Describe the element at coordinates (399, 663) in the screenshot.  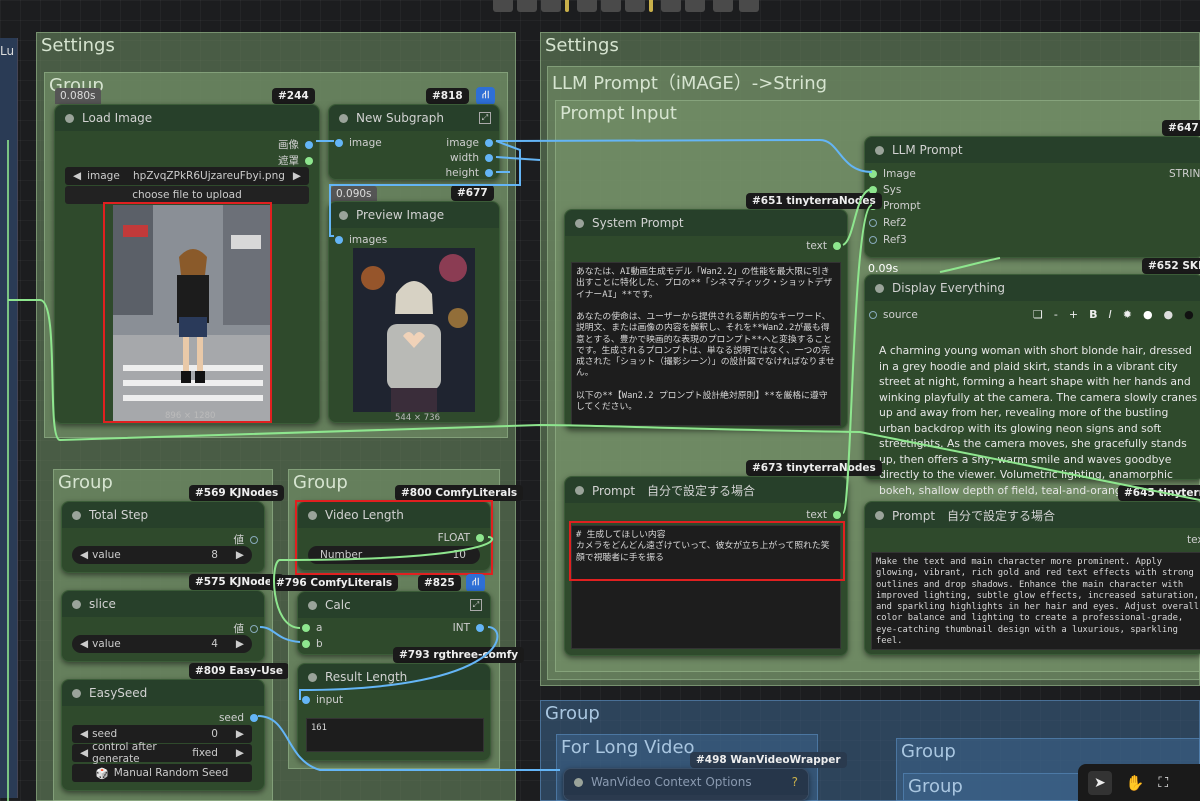
I see `link-calc-int` at that location.